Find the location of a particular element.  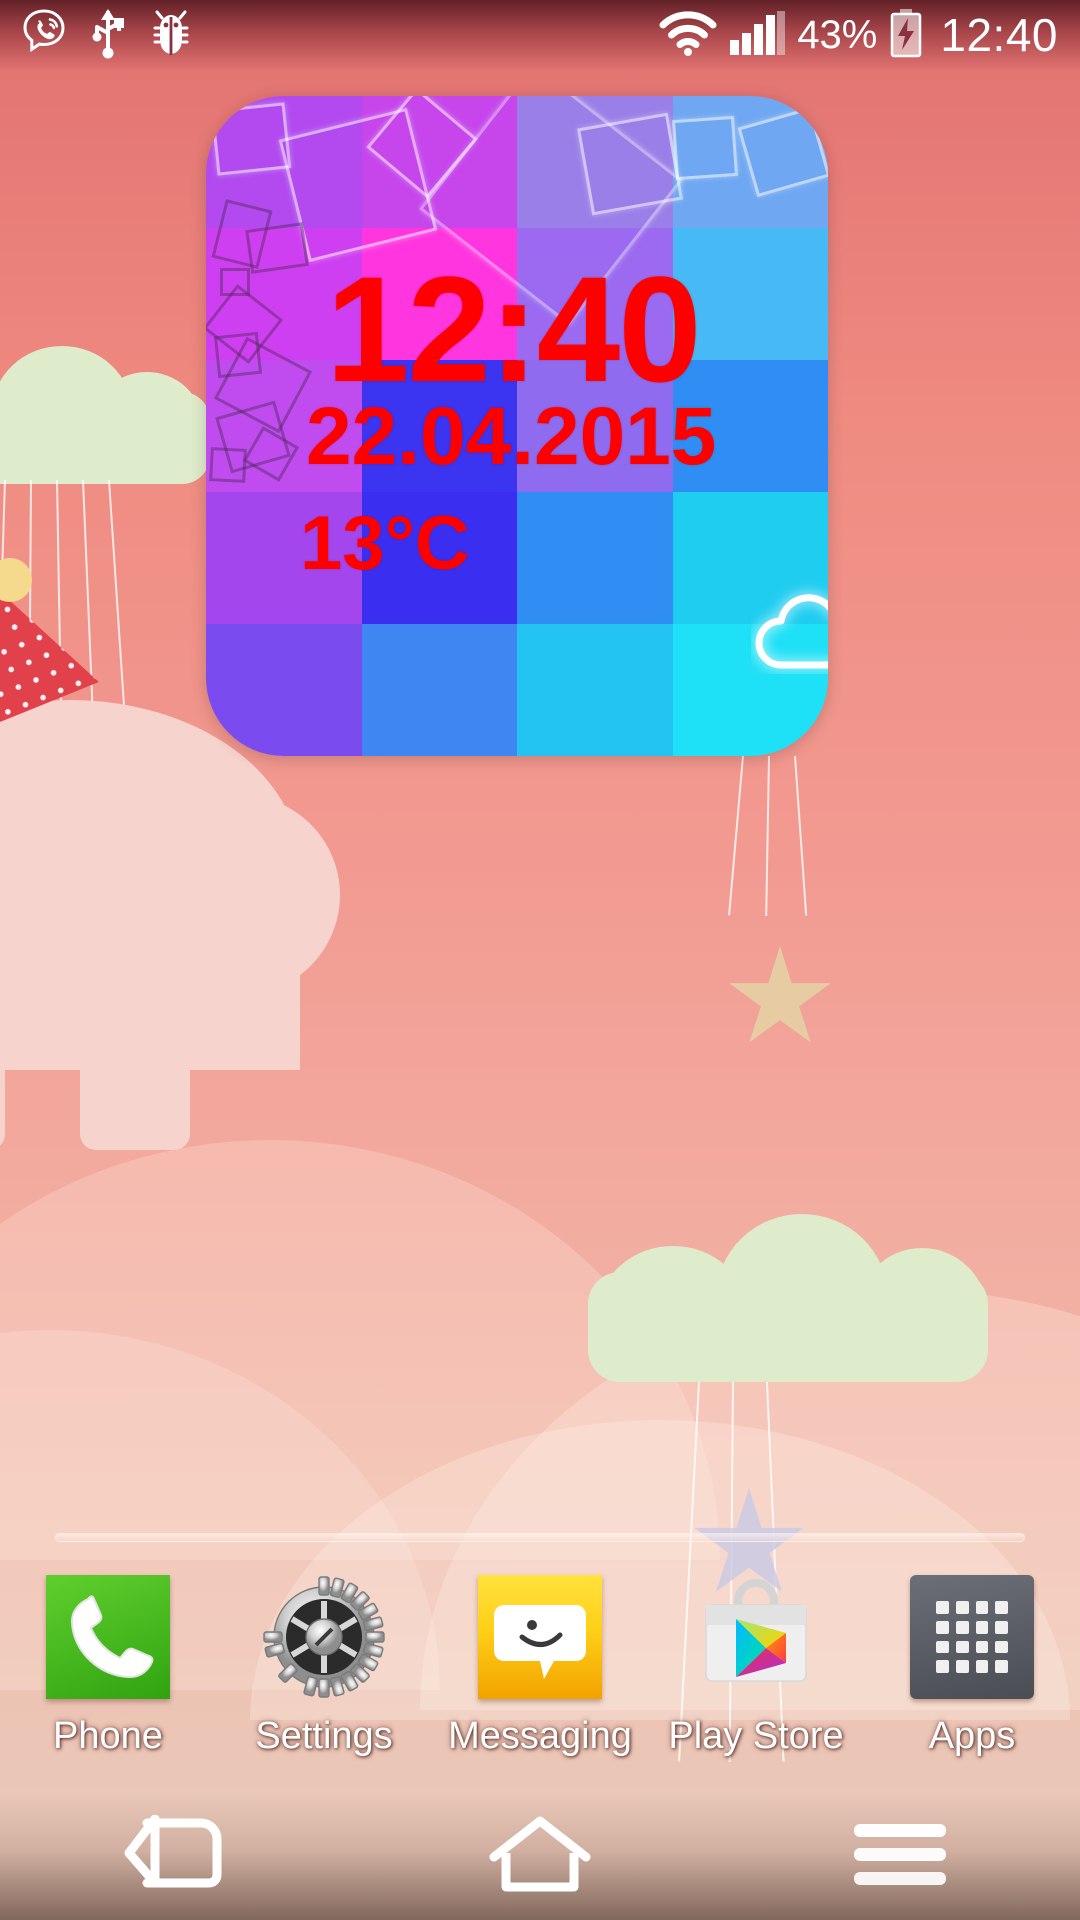

apps-grid-icon is located at coordinates (972, 1637).